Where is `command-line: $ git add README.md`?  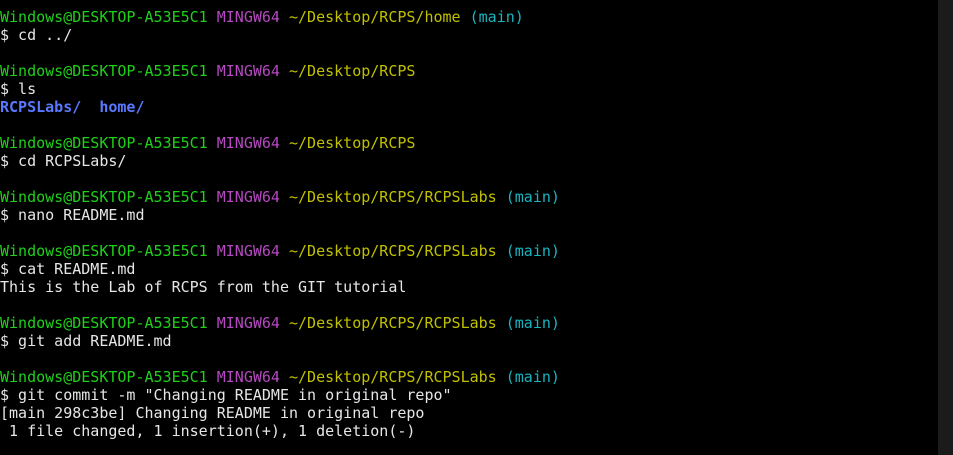 command-line: $ git add README.md is located at coordinates (86, 341).